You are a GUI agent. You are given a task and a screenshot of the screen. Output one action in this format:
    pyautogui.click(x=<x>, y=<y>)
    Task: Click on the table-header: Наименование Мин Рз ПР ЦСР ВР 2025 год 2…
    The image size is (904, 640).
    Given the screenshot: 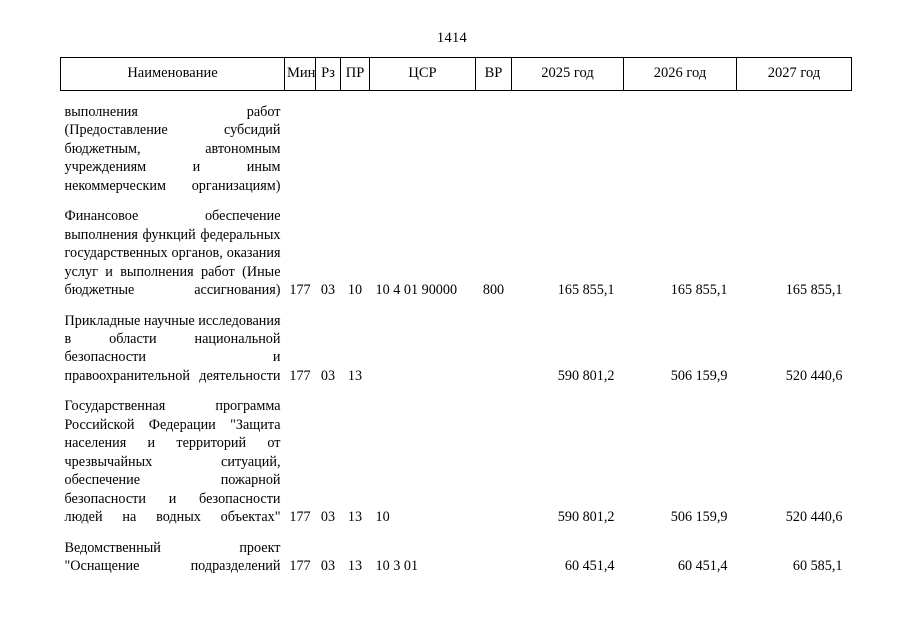 What is the action you would take?
    pyautogui.click(x=456, y=74)
    